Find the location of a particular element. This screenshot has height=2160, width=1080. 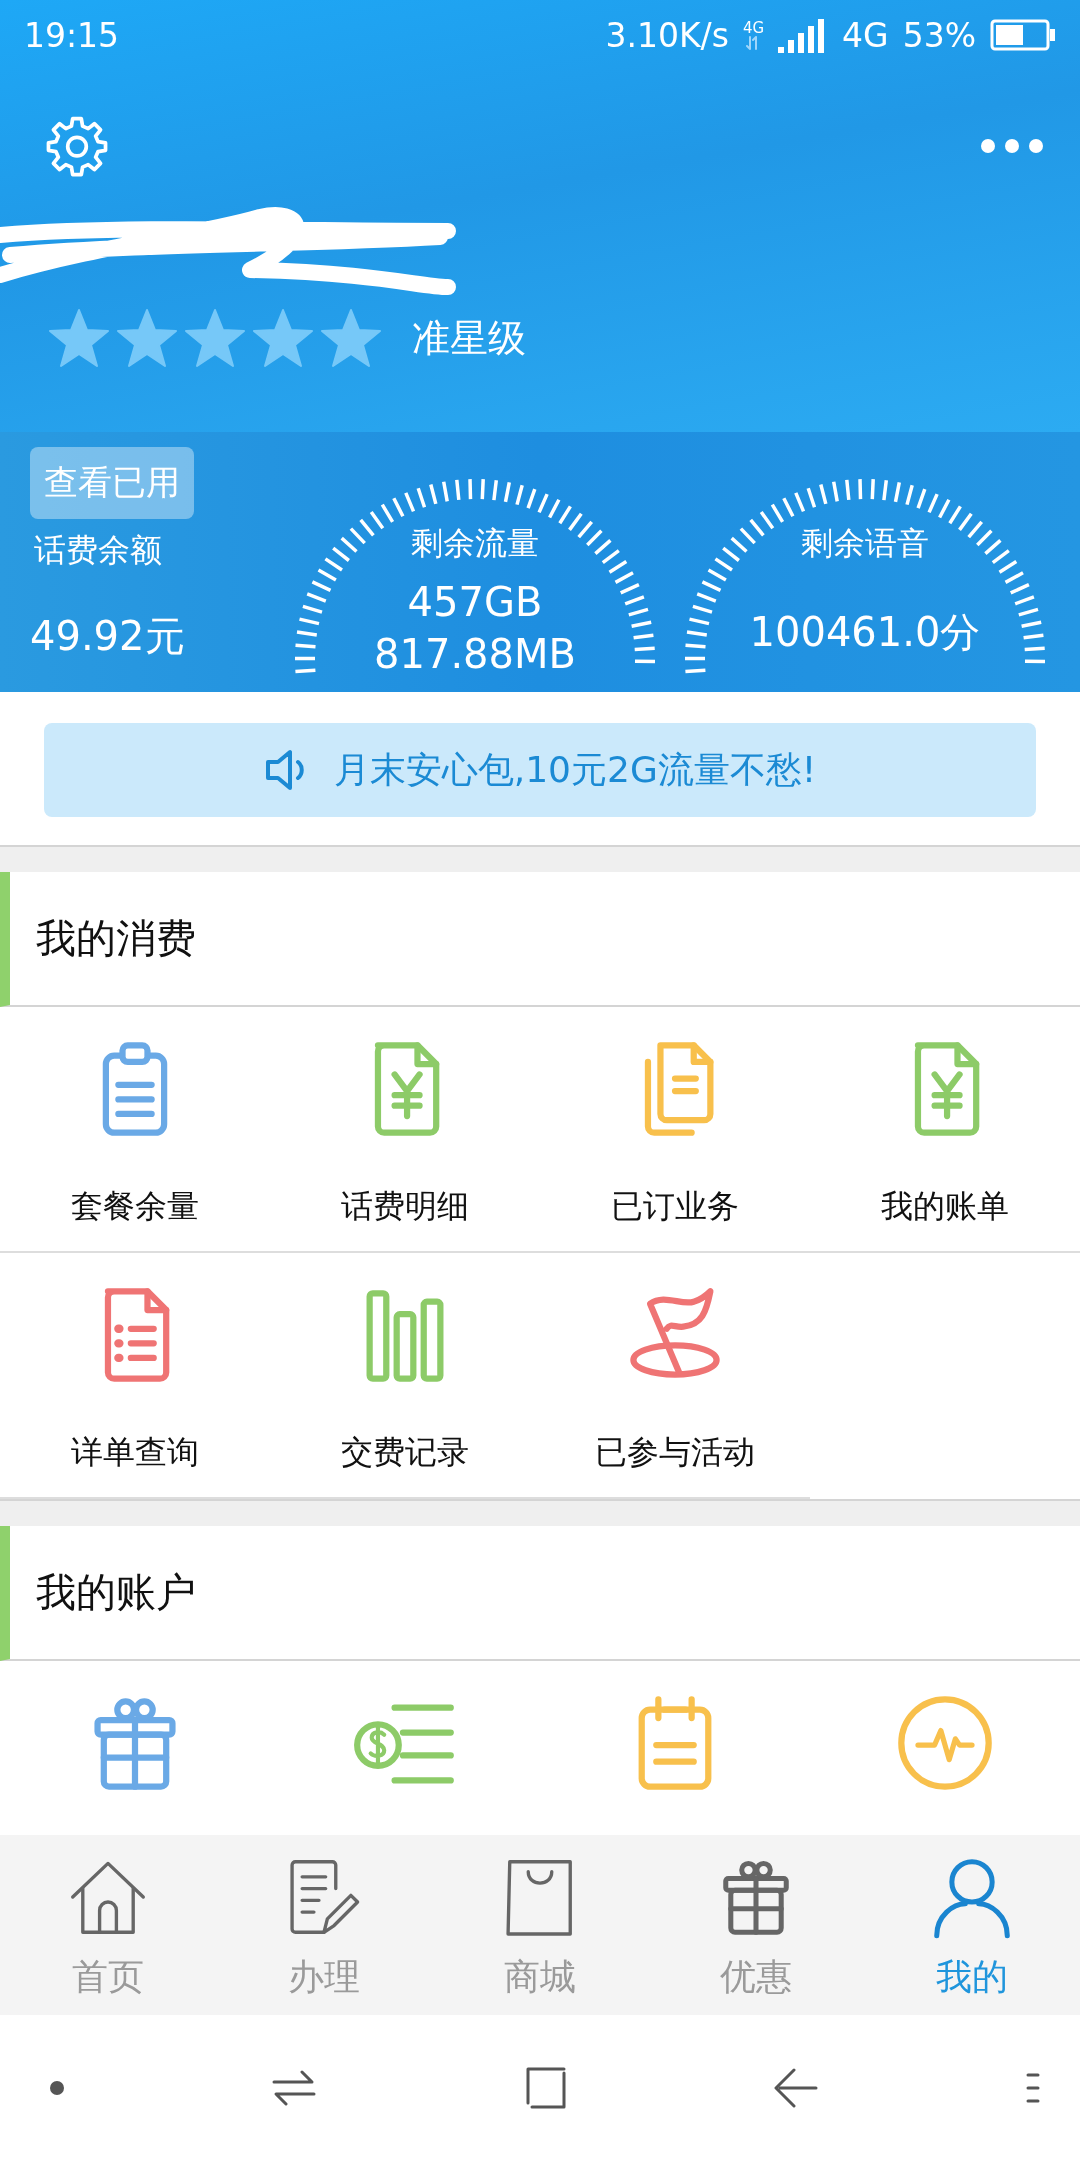

gauge-value: 817.88MB is located at coordinates (475, 654).